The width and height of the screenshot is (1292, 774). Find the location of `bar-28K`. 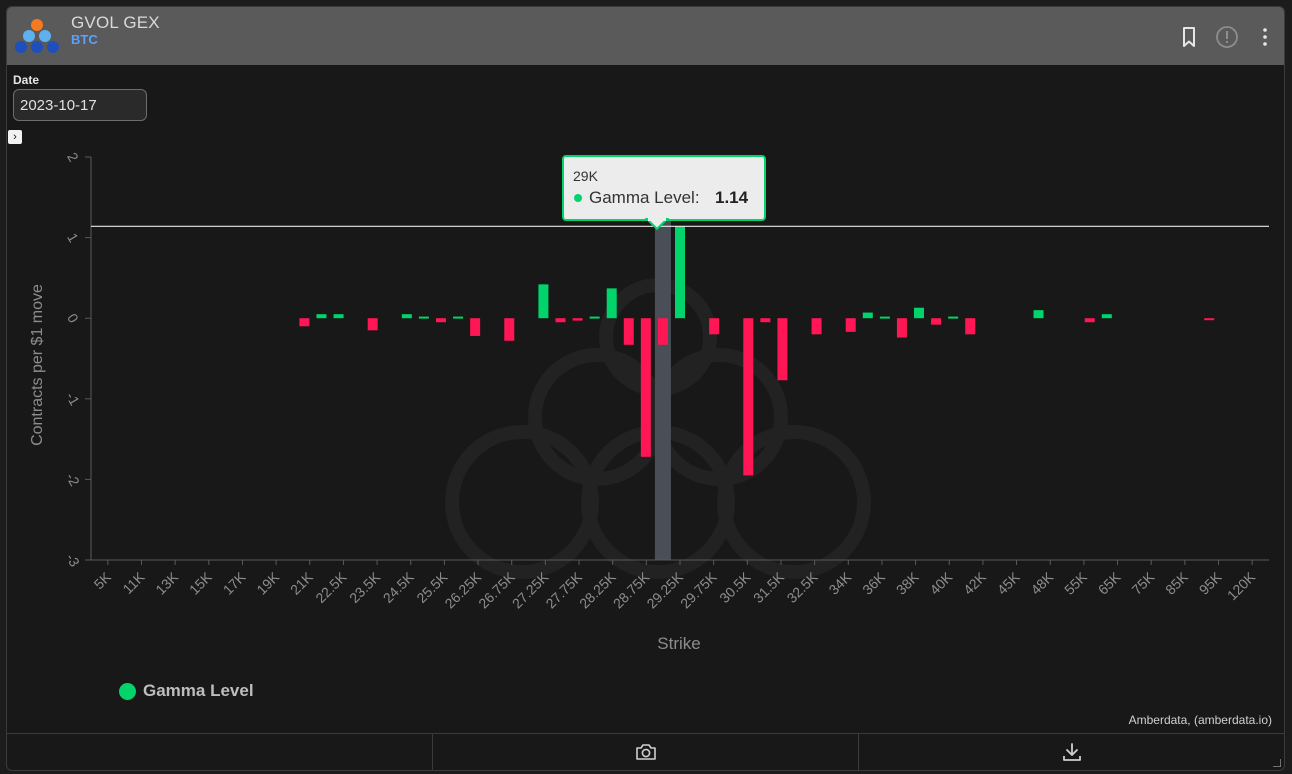

bar-28K is located at coordinates (594, 317).